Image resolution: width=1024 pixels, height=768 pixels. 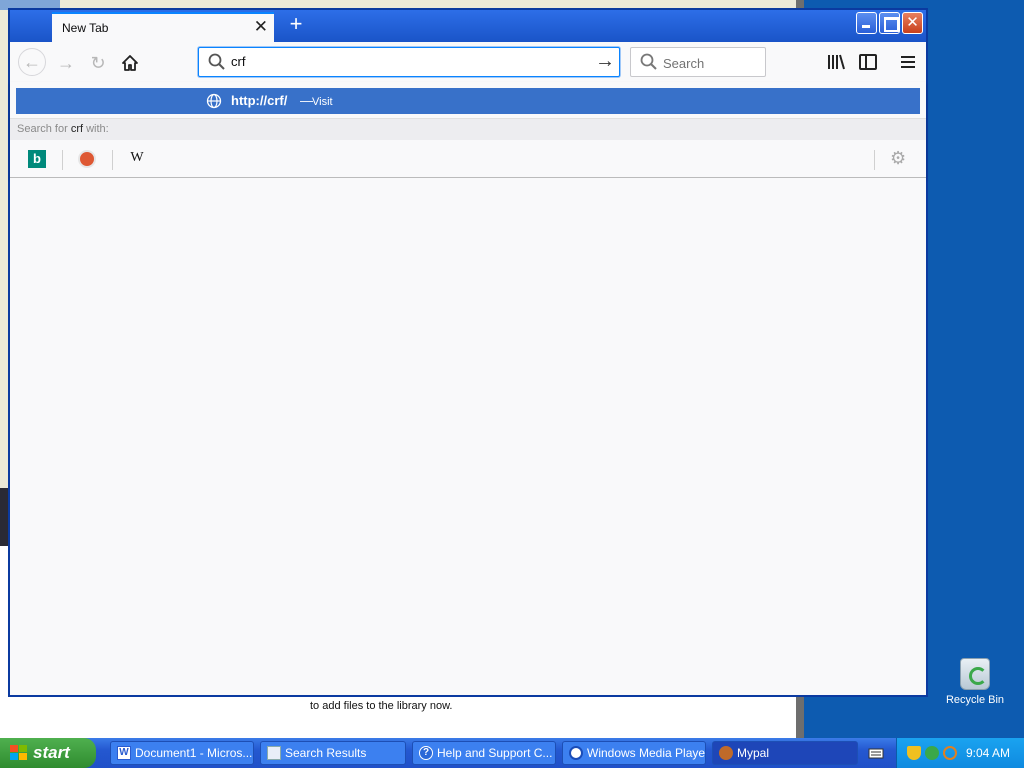 I want to click on browser-titlebar: New Tab ✕ + ✕, so click(x=468, y=26).